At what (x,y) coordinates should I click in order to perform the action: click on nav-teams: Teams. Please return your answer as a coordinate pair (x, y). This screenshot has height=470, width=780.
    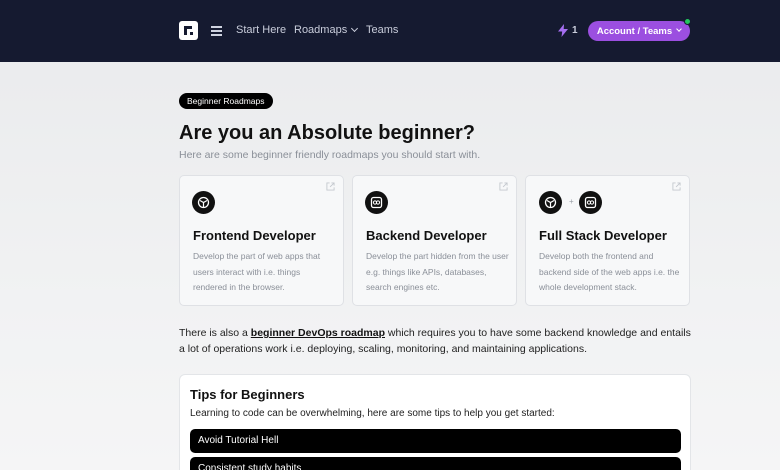
    Looking at the image, I should click on (382, 30).